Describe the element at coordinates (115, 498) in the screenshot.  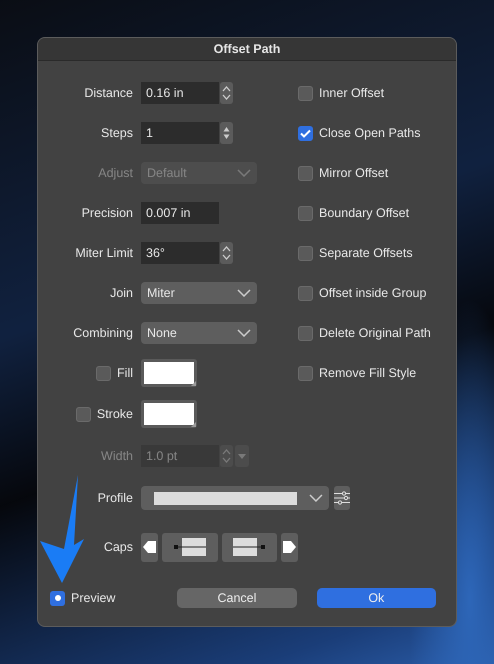
I see `field-label: Profile` at that location.